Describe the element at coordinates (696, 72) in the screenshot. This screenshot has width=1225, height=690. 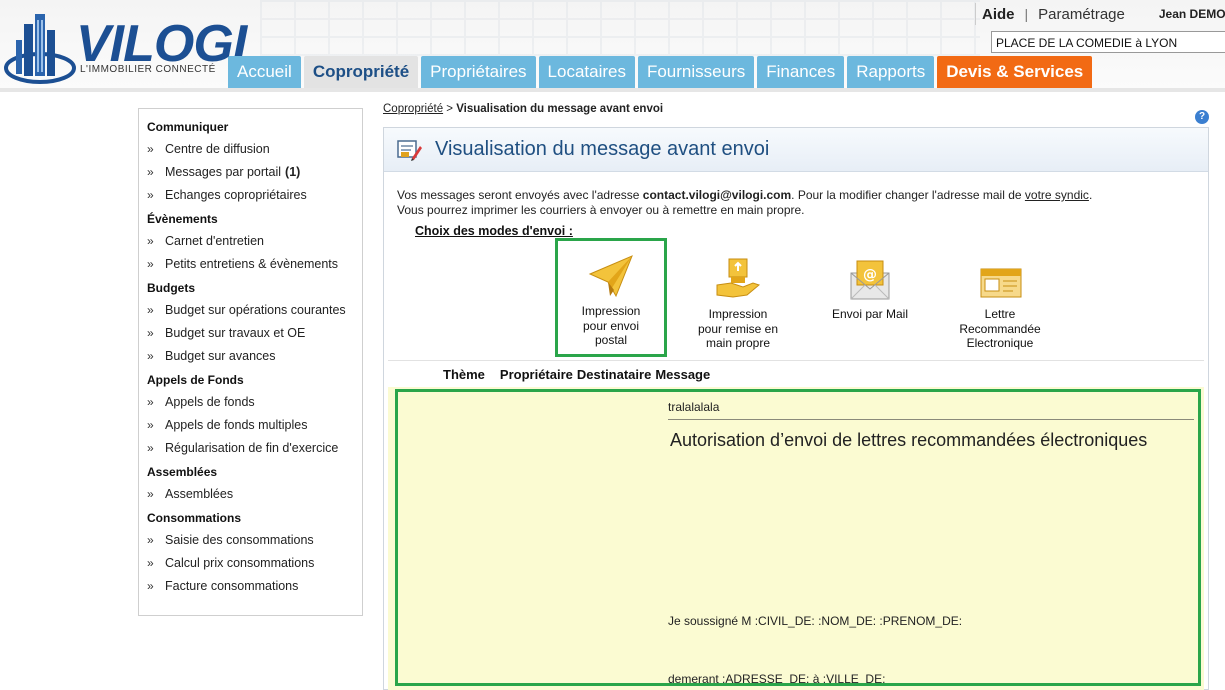
I see `tab-fournisseurs: Fournisseurs` at that location.